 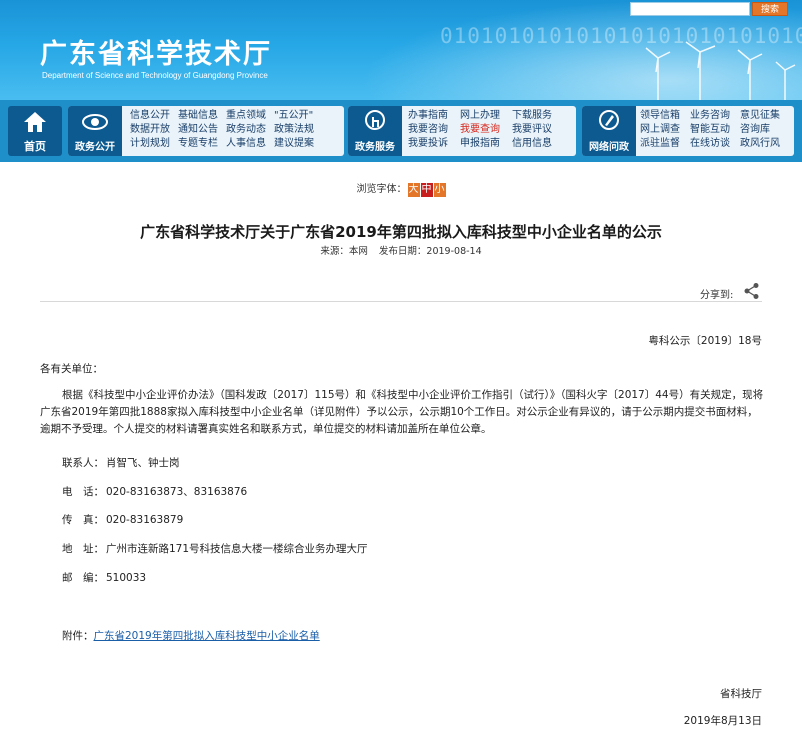 I want to click on nav-link: 意见征集, so click(x=760, y=116).